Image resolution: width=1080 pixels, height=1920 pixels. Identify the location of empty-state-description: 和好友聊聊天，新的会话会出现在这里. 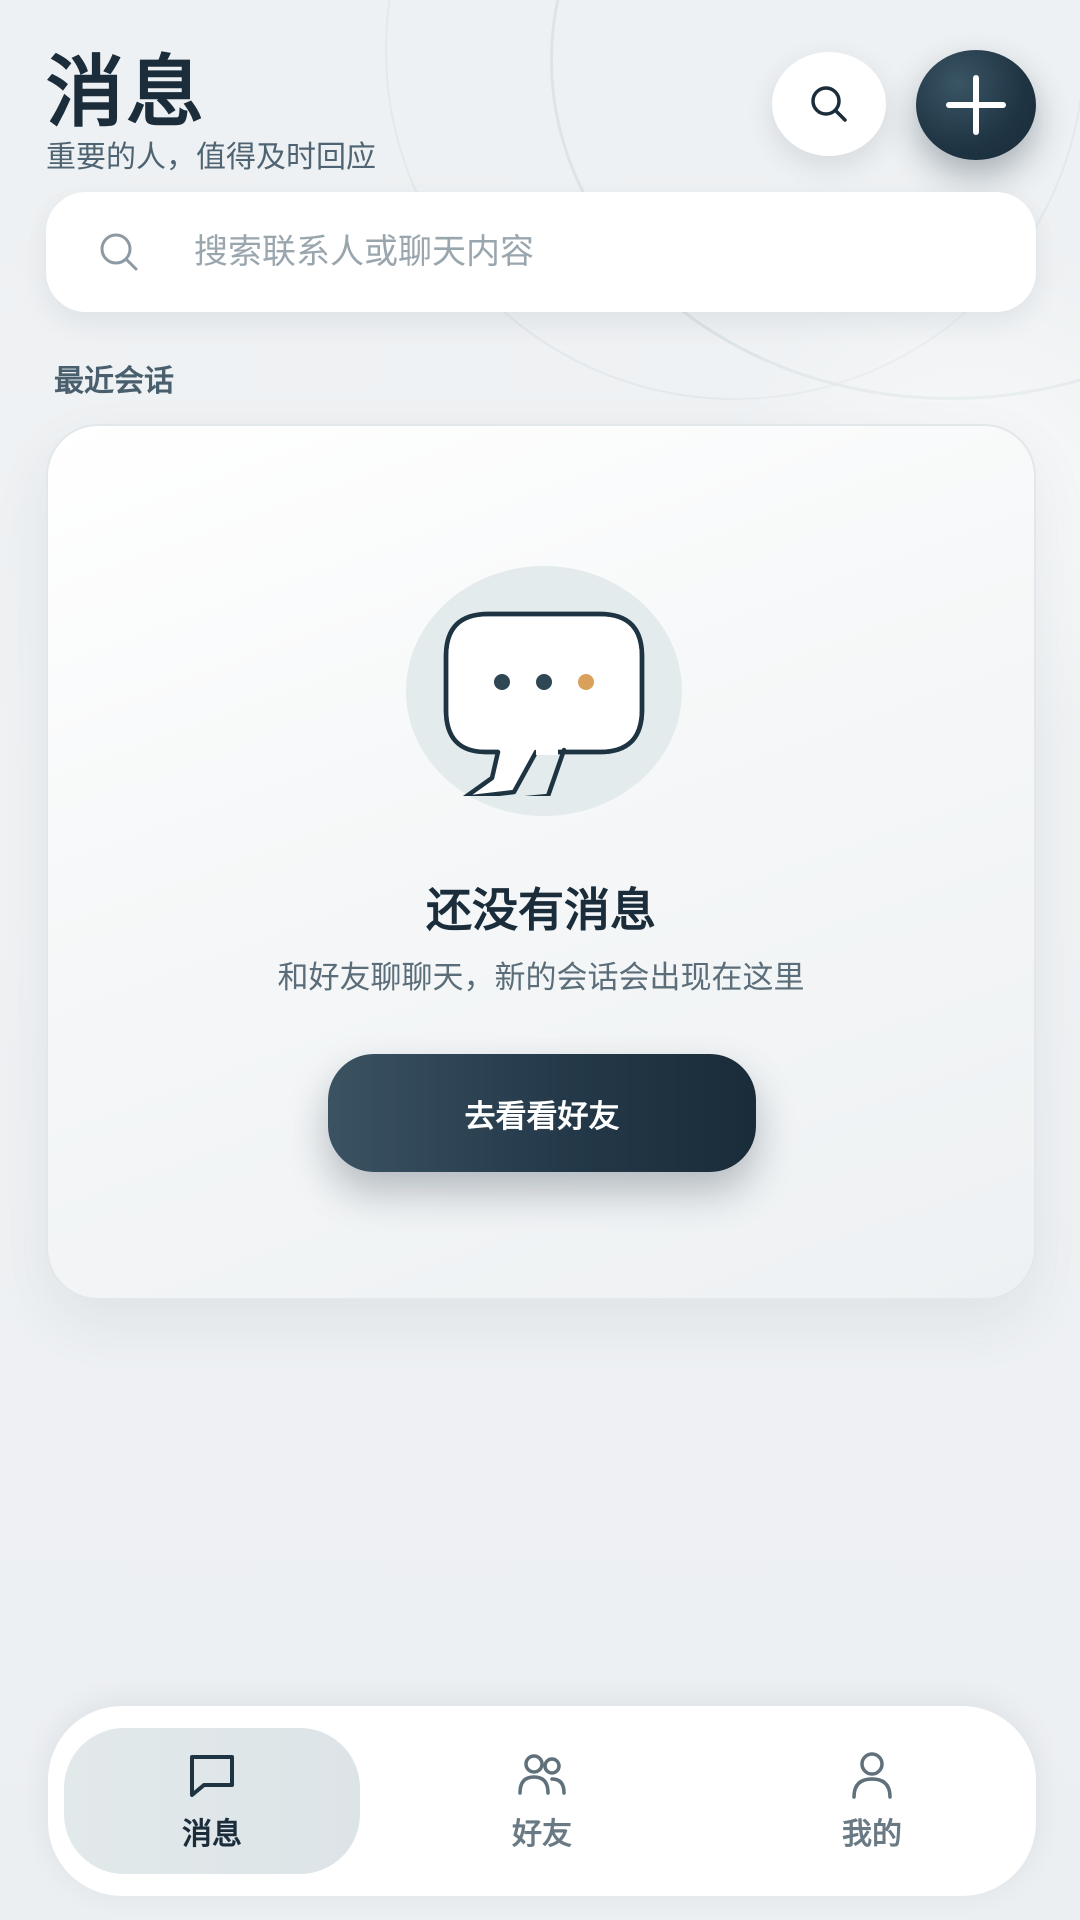
(541, 978).